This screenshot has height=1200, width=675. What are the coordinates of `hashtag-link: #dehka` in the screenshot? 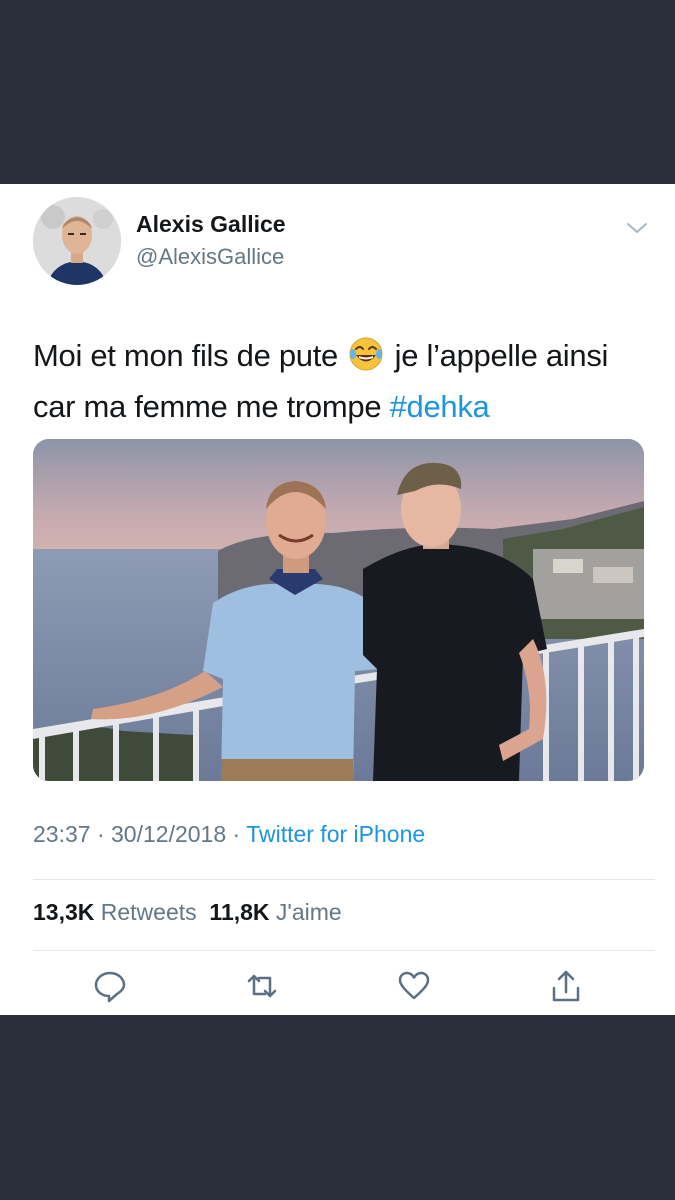 It's located at (440, 406).